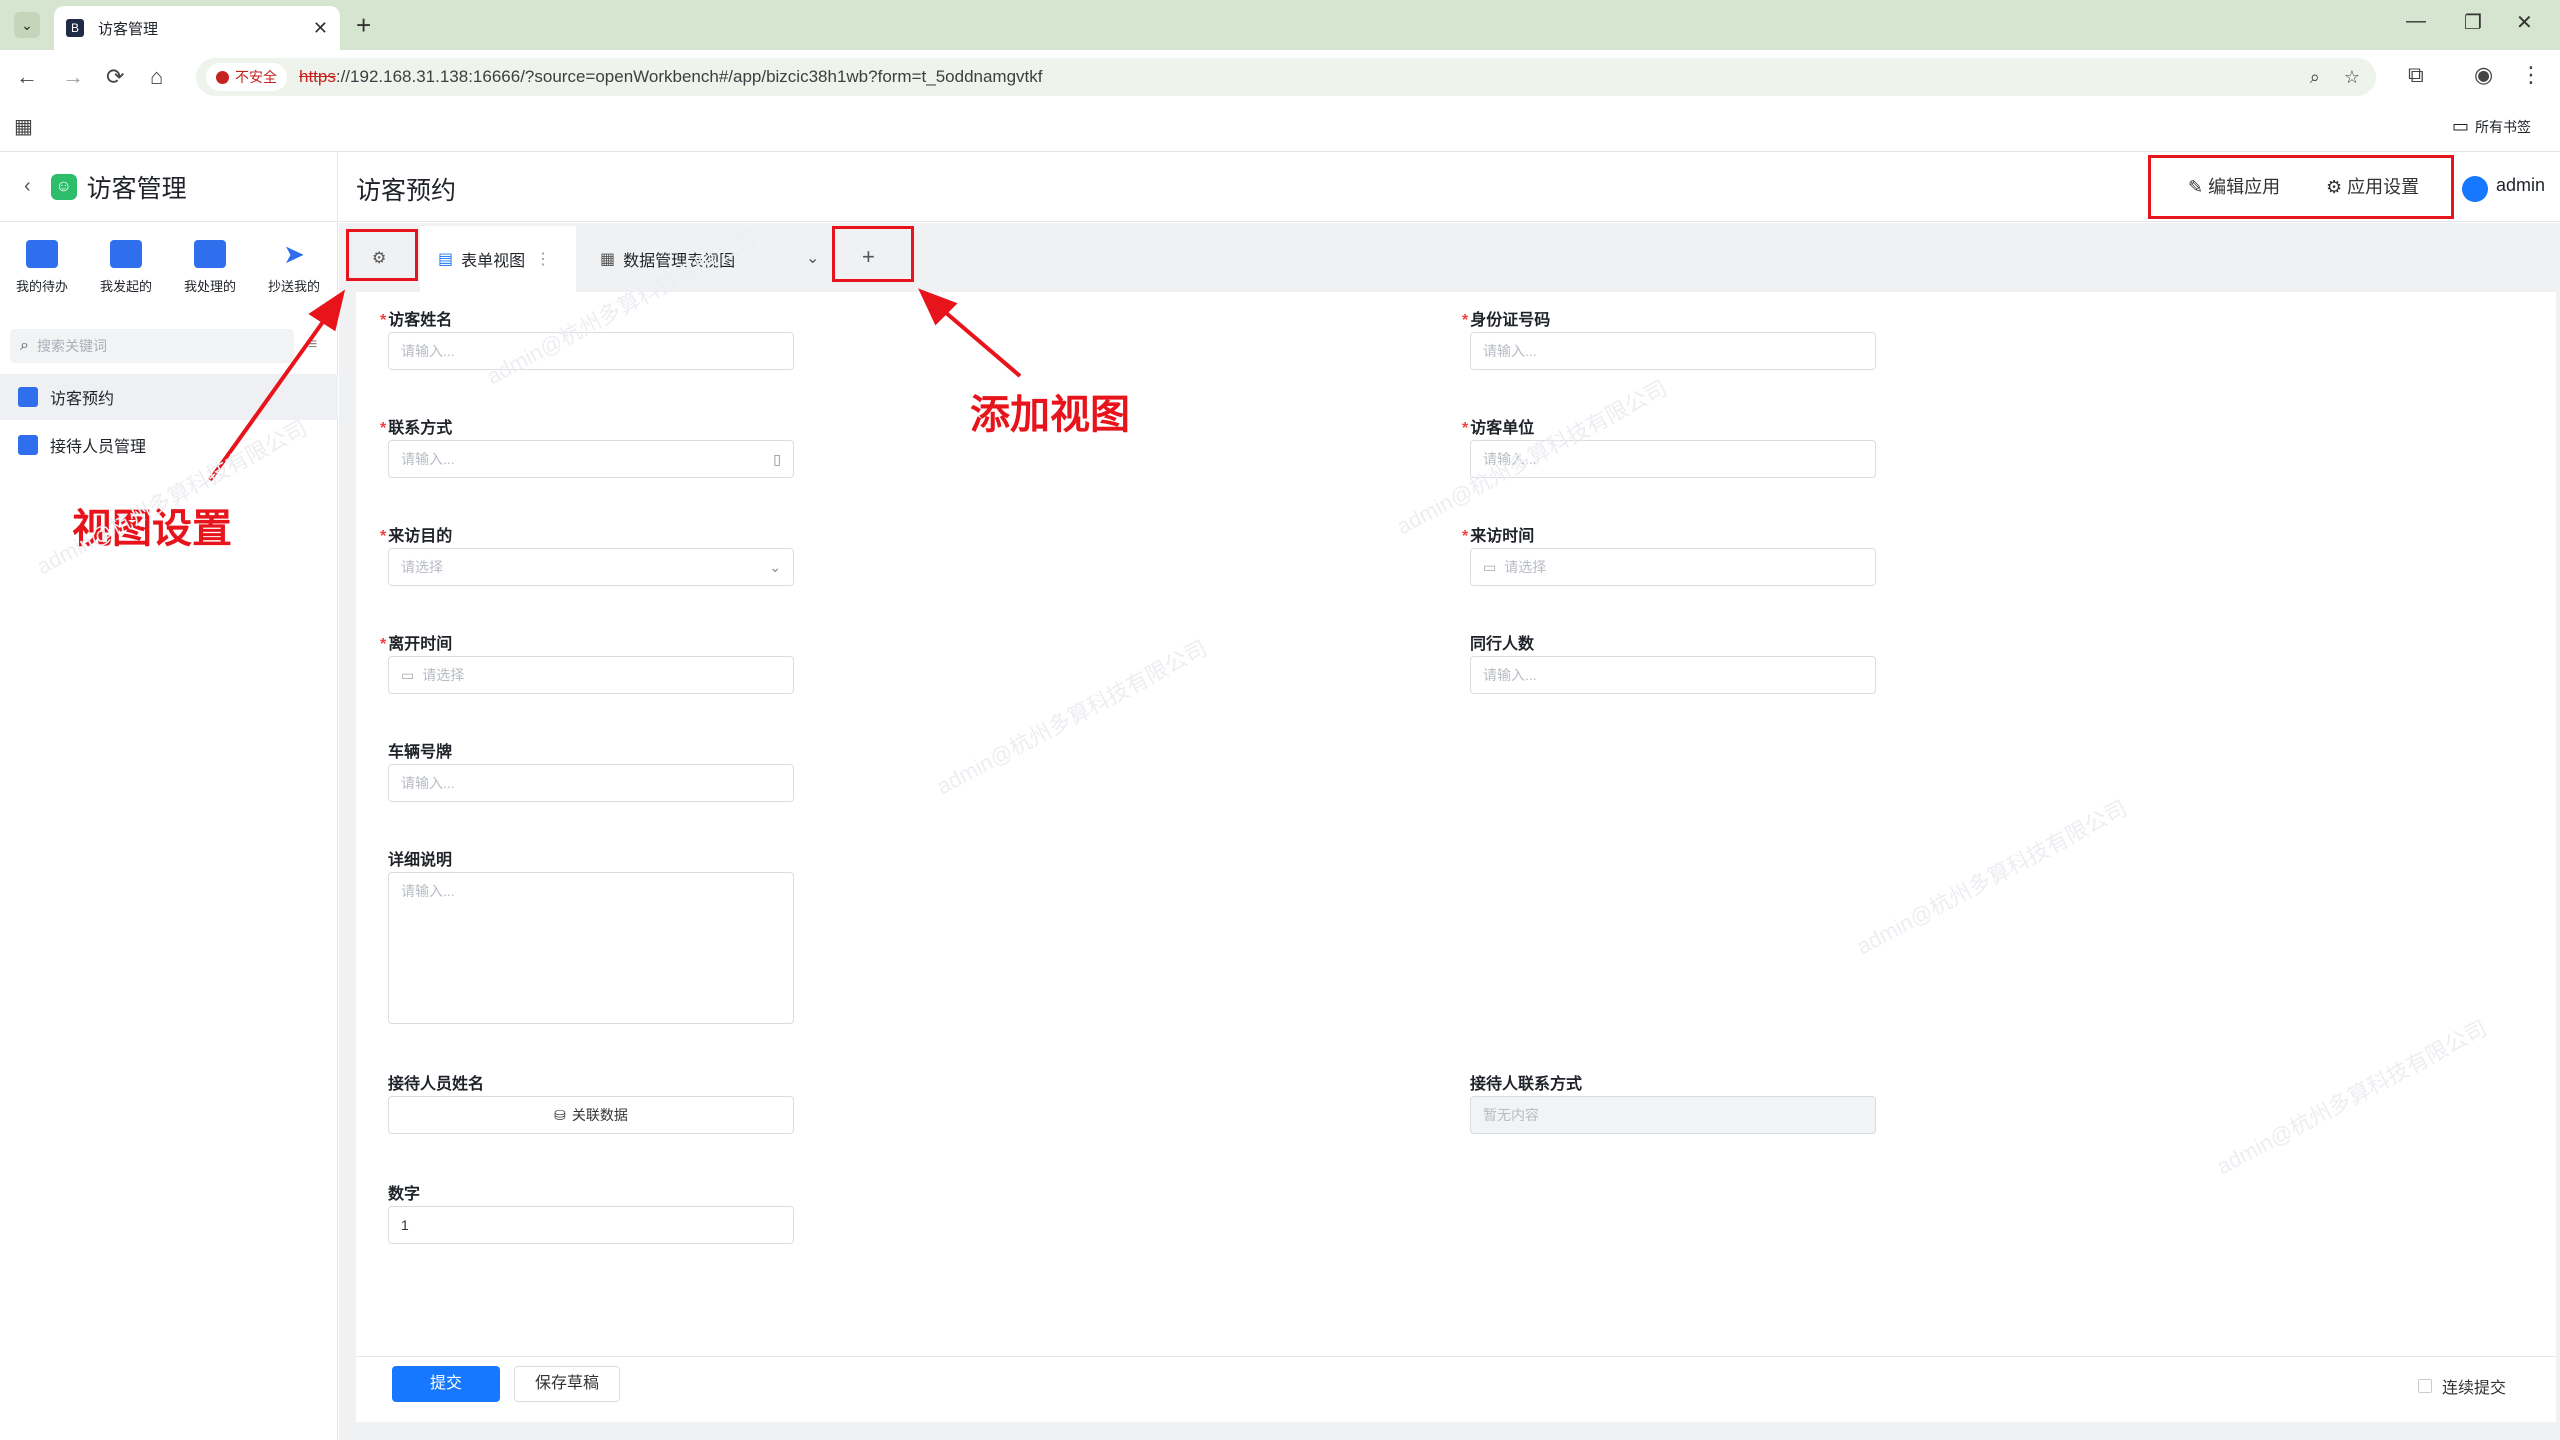  I want to click on database-icon: ⛁, so click(560, 1114).